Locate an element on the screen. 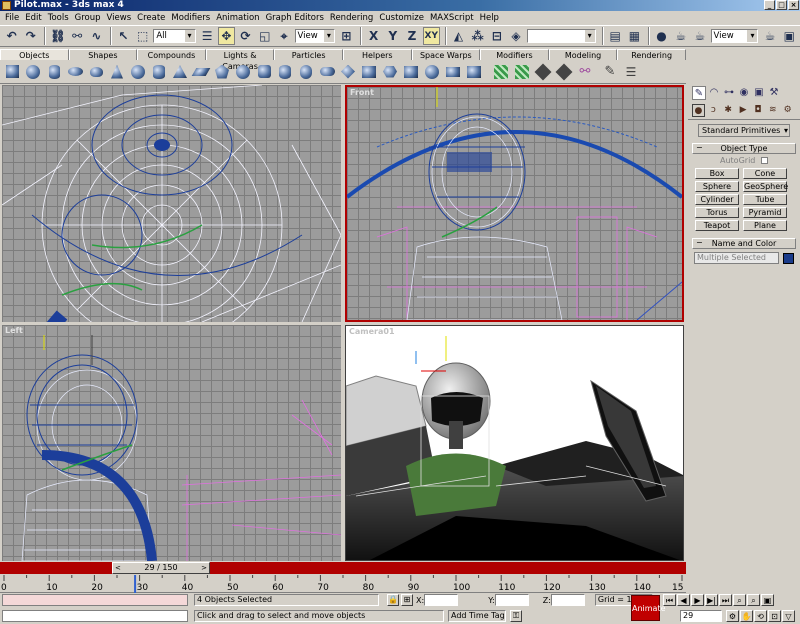 This screenshot has width=800, height=624. torus-icon is located at coordinates (75, 72).